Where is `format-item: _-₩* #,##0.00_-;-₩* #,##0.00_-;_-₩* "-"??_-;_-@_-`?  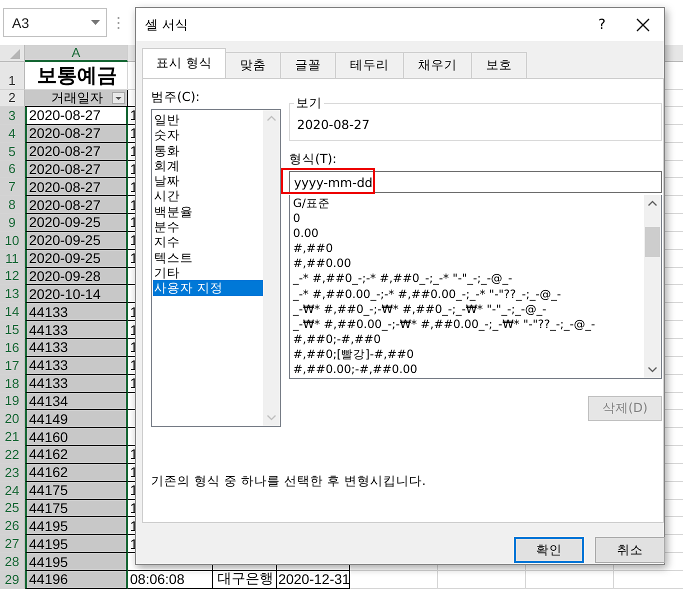 format-item: _-₩* #,##0.00_-;-₩* #,##0.00_-;_-₩* "-"??_-;_-@_- is located at coordinates (468, 324).